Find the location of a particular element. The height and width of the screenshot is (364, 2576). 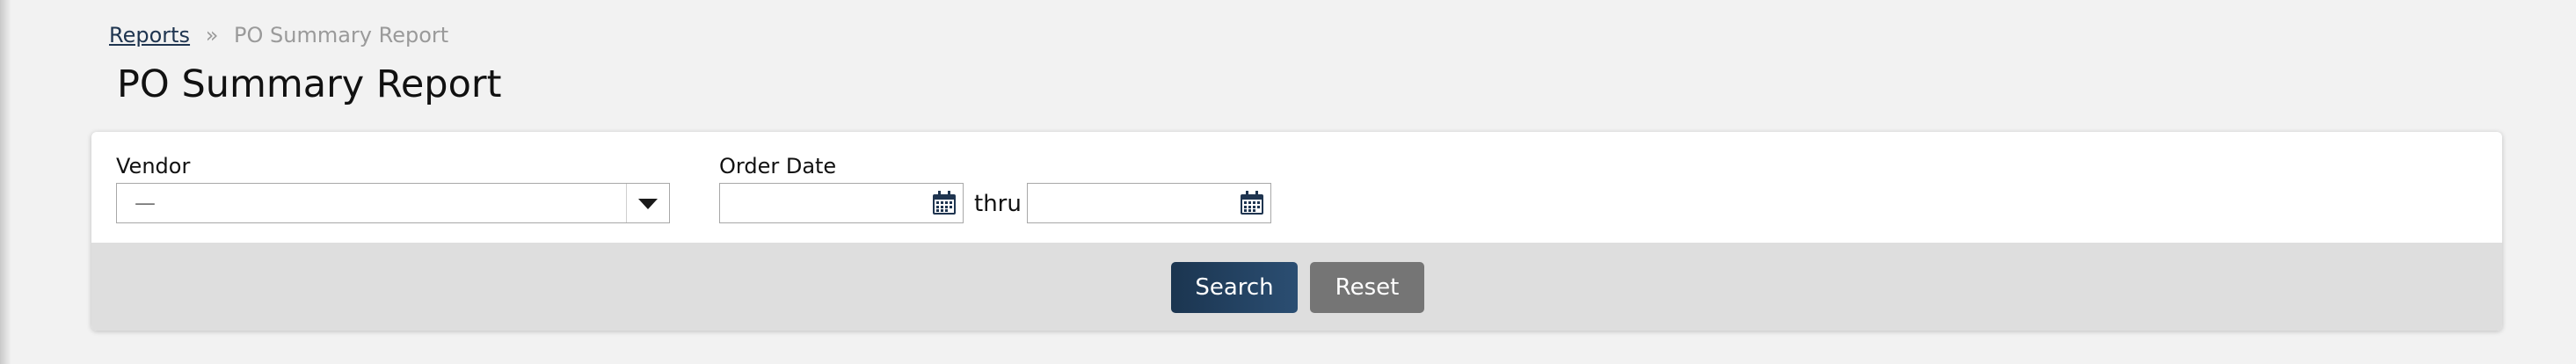

search-button: Search is located at coordinates (1234, 287).